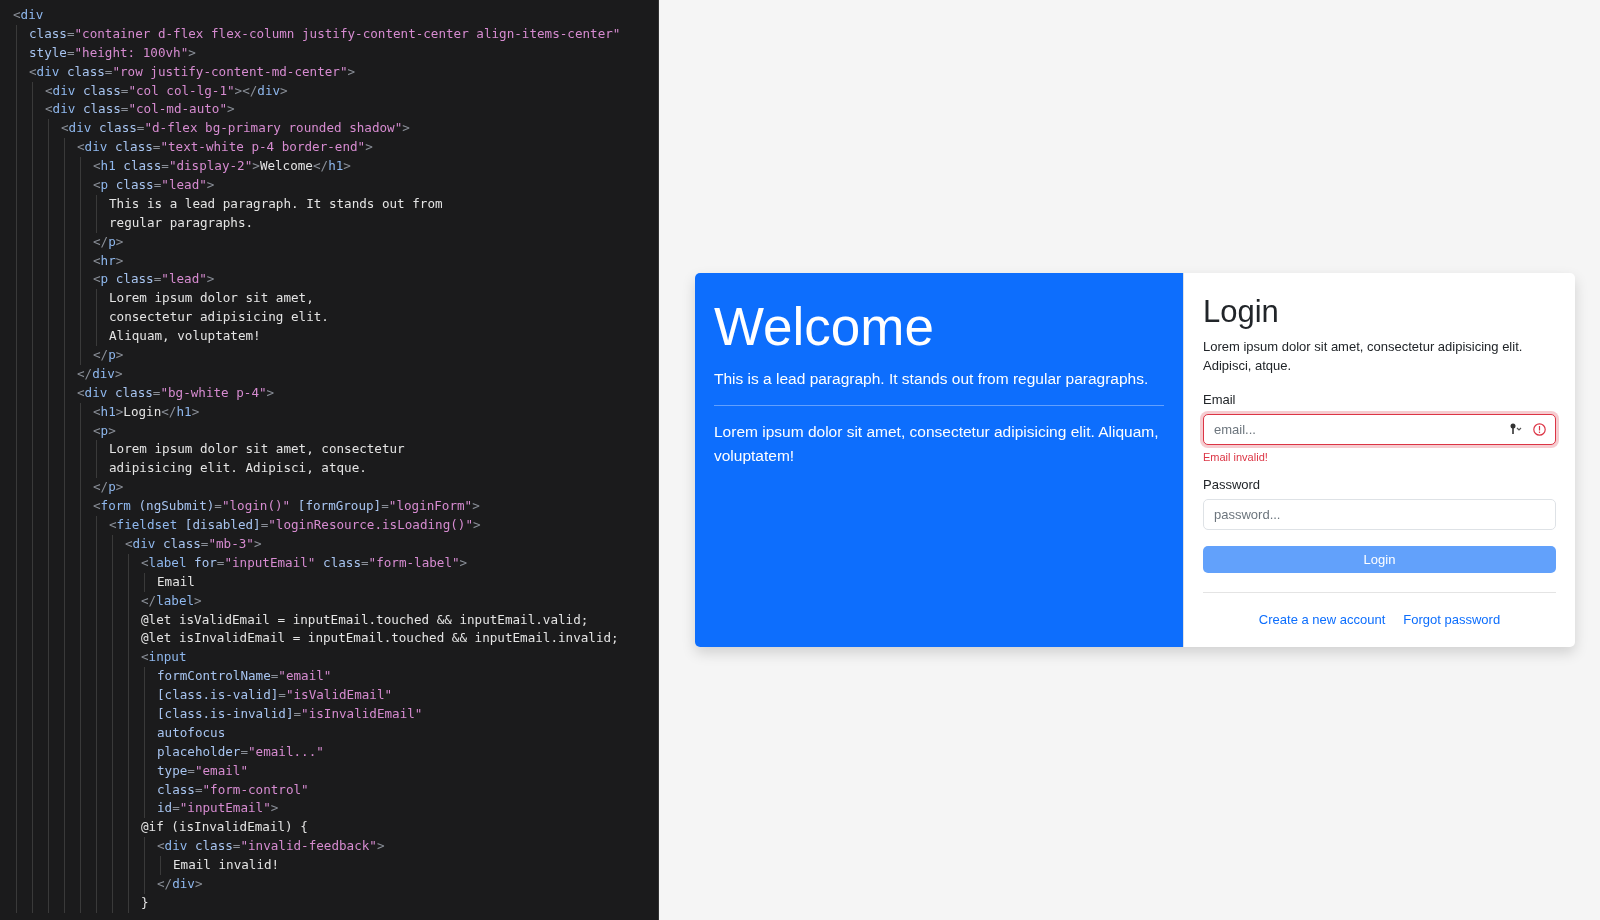 The width and height of the screenshot is (1600, 920). Describe the element at coordinates (1322, 619) in the screenshot. I see `link: Create a new account` at that location.